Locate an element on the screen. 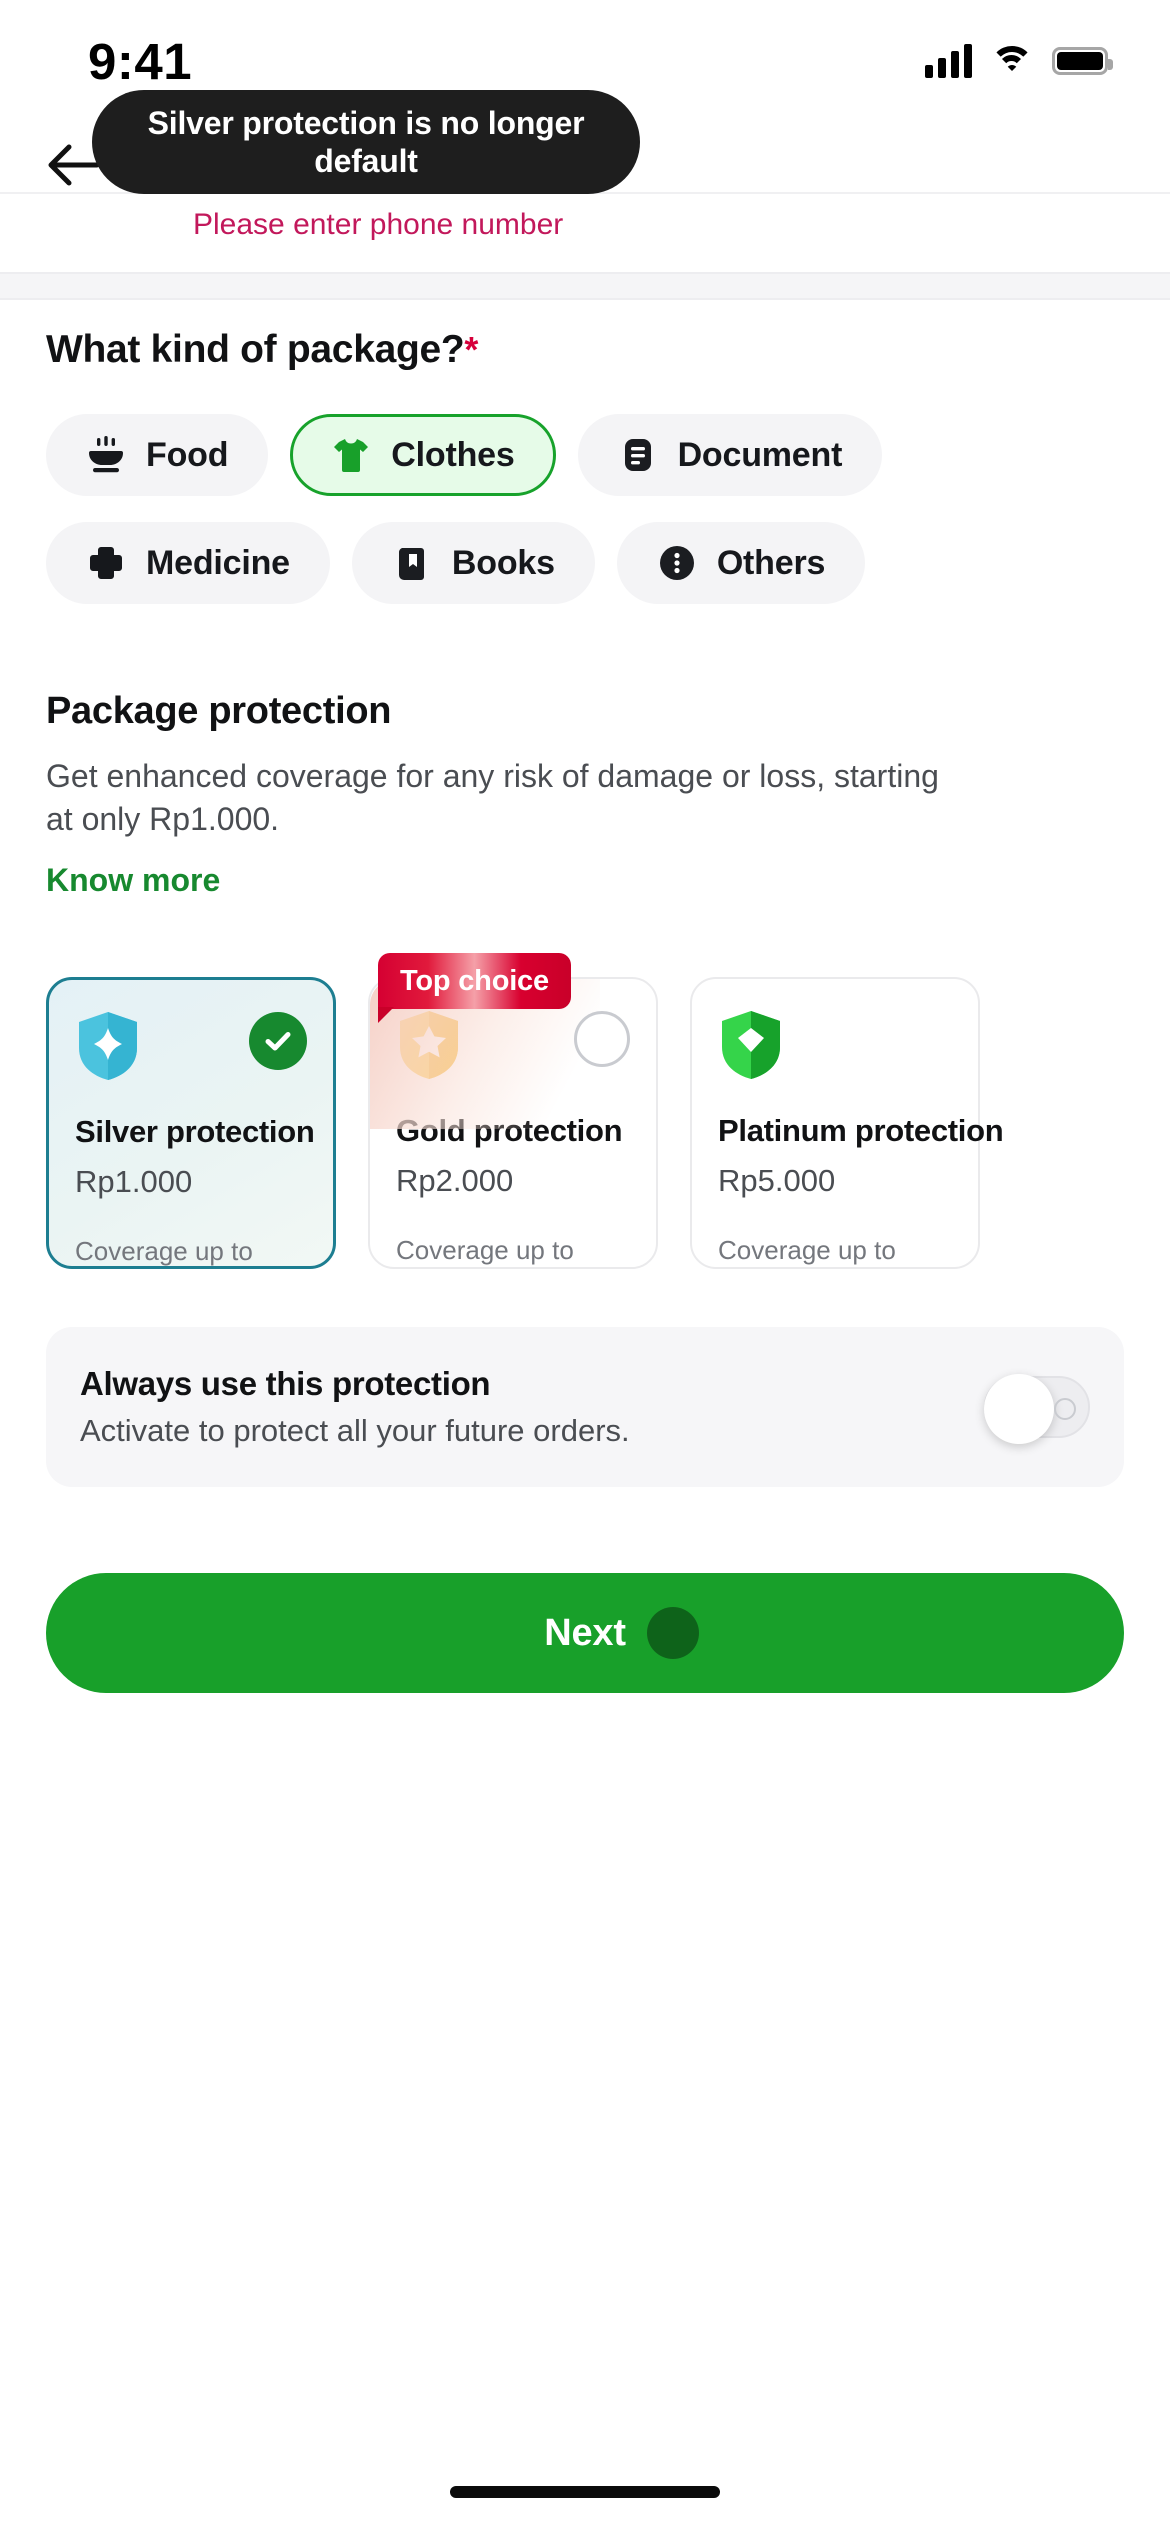 The height and width of the screenshot is (2532, 1170). plan-name: Silver protection is located at coordinates (195, 1132).